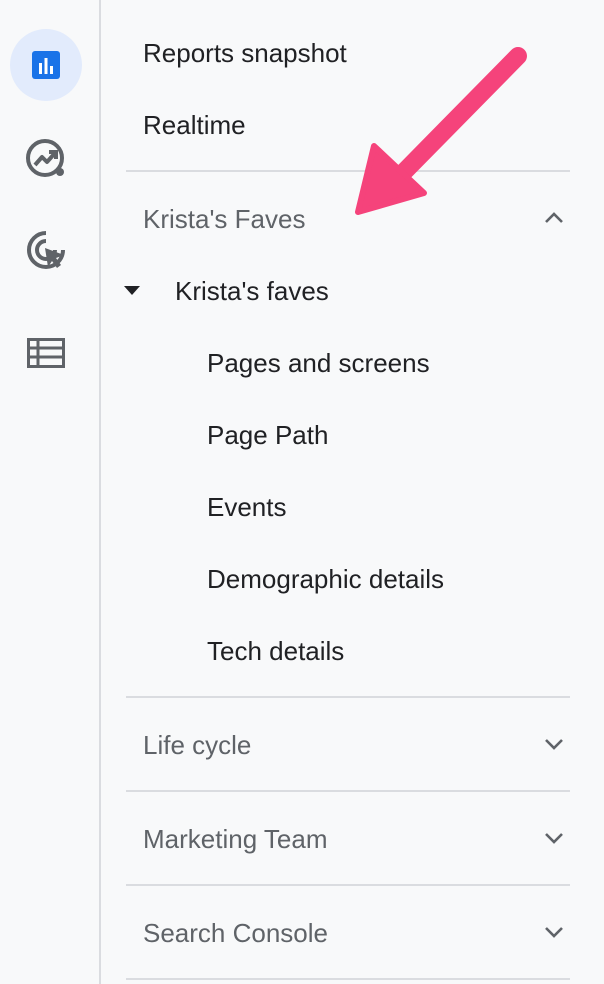 The height and width of the screenshot is (984, 604). I want to click on nav-realtime: Realtime, so click(194, 125).